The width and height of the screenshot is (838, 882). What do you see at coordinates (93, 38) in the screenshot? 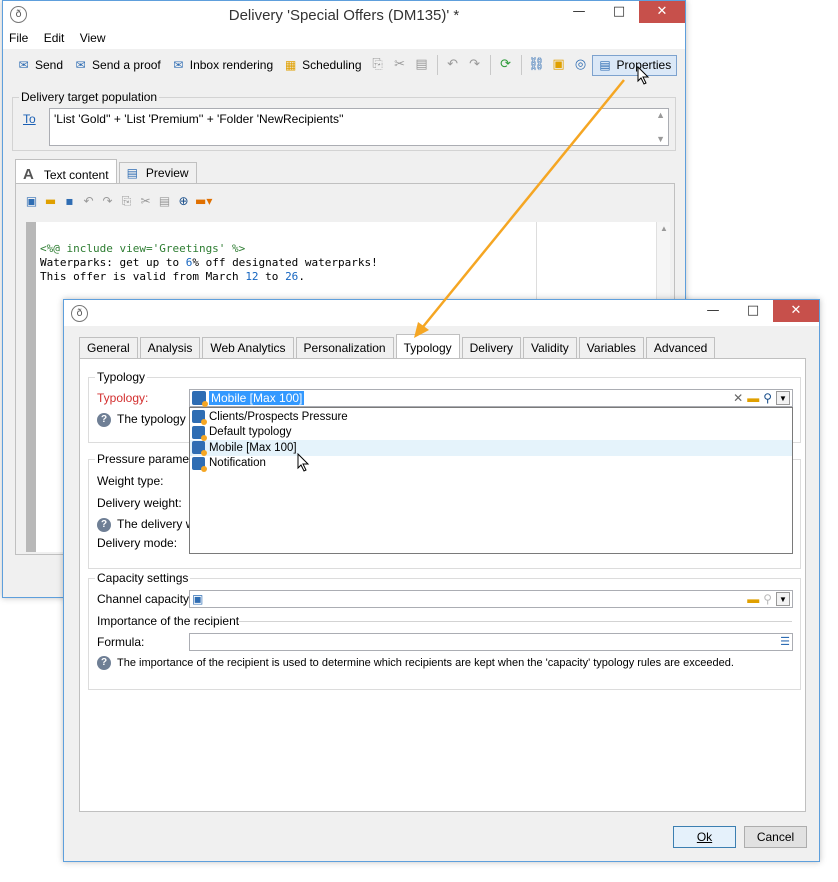
I see `menu-view: View` at bounding box center [93, 38].